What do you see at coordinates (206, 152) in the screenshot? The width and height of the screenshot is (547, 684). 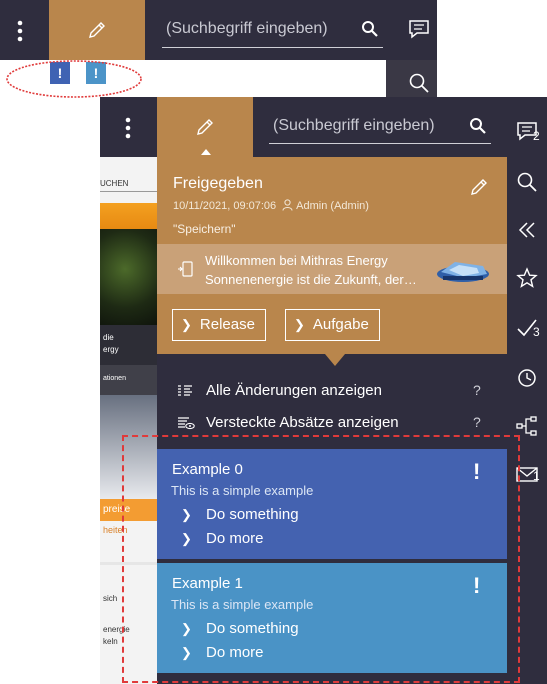 I see `active-tab-caret` at bounding box center [206, 152].